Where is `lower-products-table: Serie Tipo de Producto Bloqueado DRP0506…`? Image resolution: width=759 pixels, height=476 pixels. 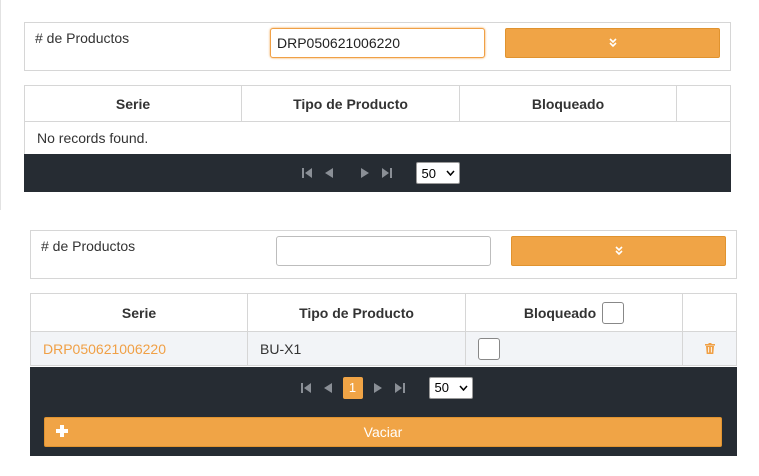 lower-products-table: Serie Tipo de Producto Bloqueado DRP0506… is located at coordinates (383, 329).